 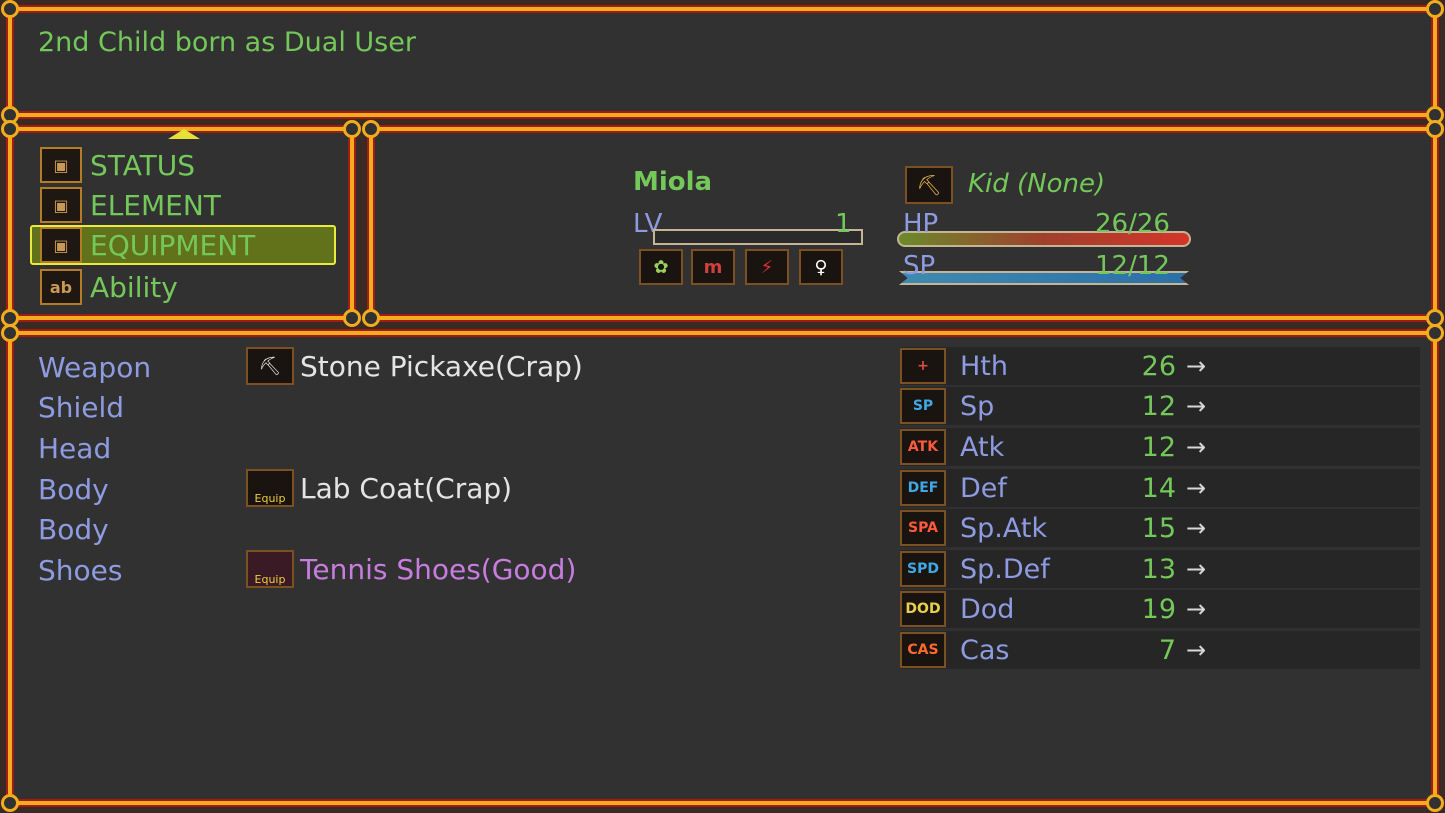 What do you see at coordinates (173, 245) in the screenshot?
I see `menu-item-label: EQUIPMENT` at bounding box center [173, 245].